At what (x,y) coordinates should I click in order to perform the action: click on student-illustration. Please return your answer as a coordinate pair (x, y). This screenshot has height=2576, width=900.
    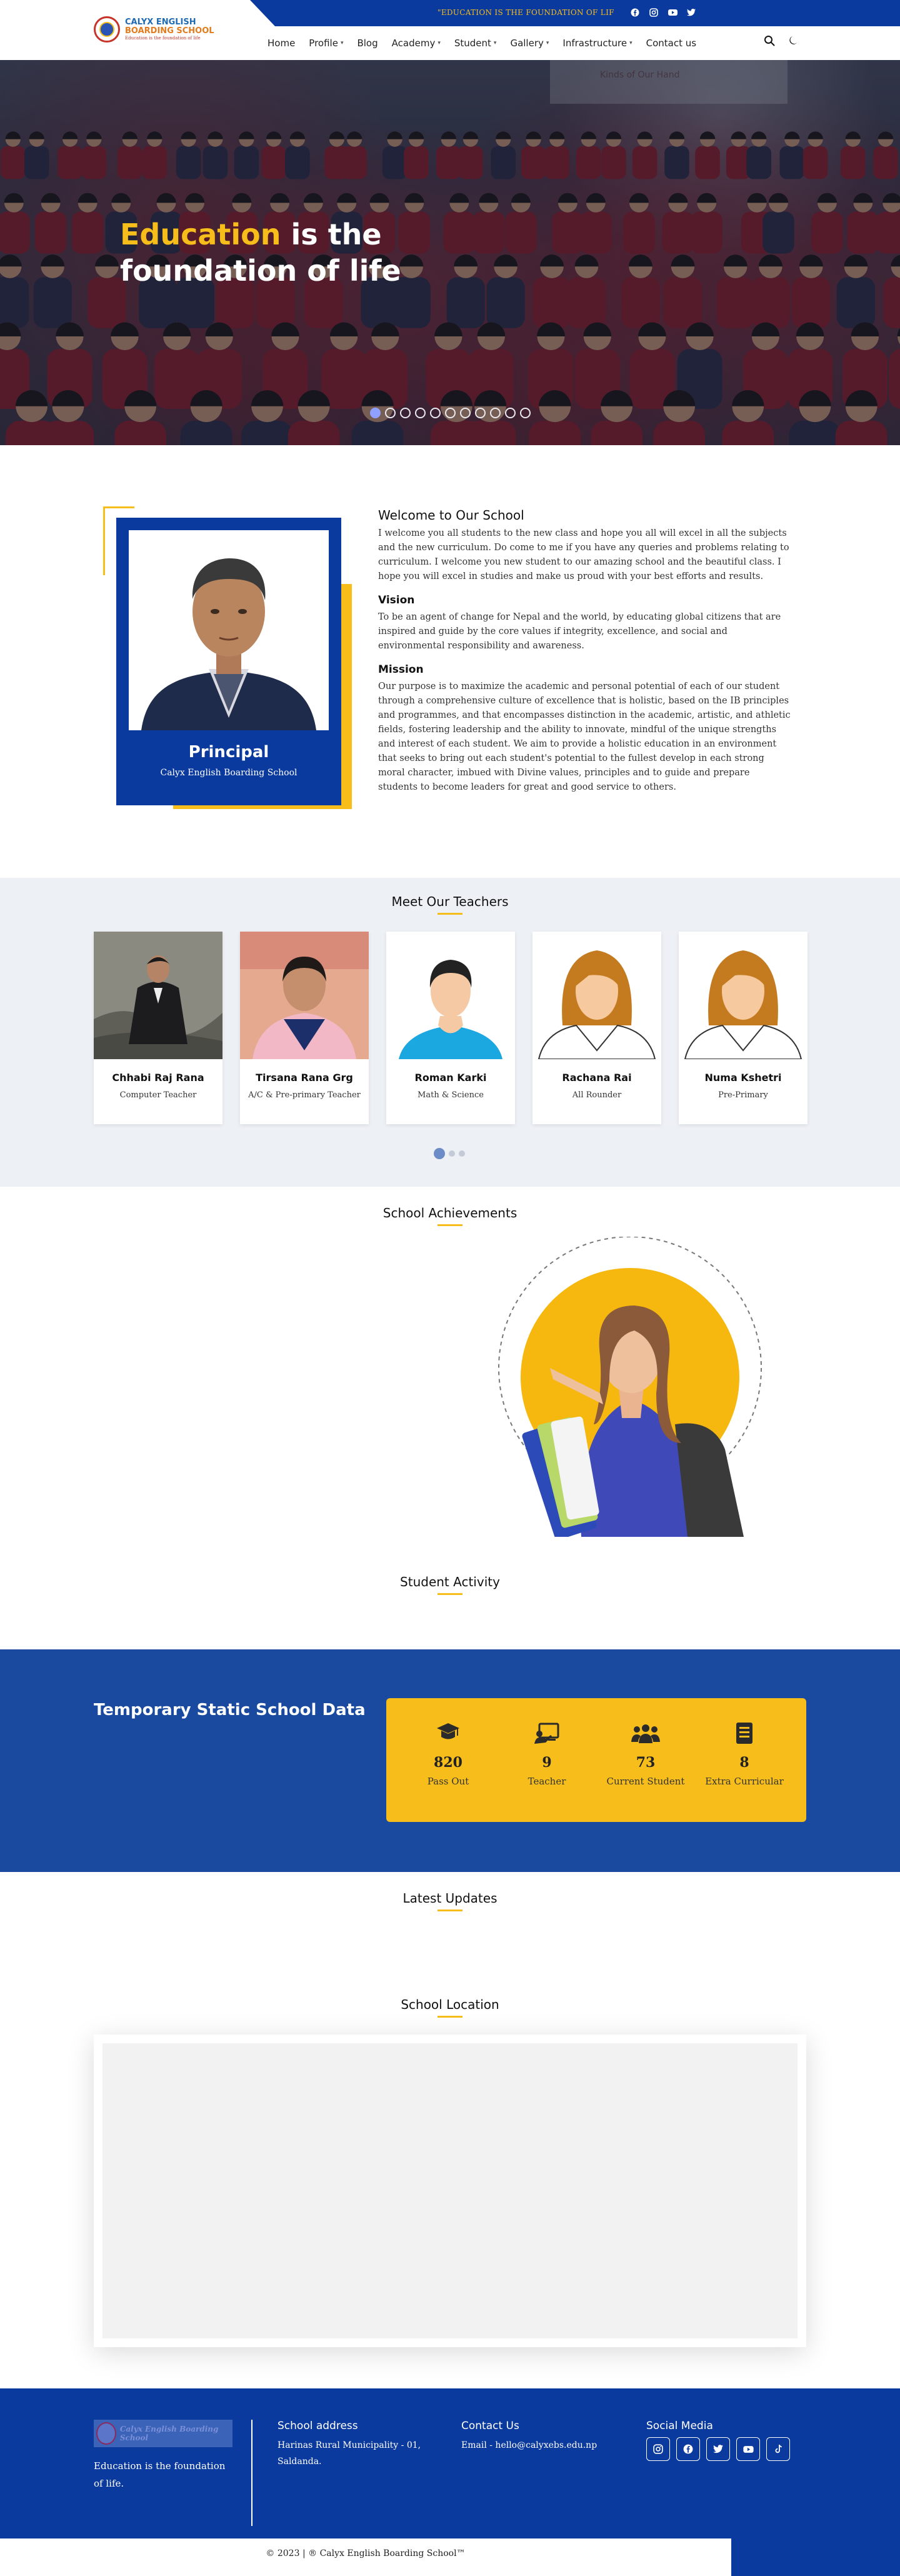
    Looking at the image, I should click on (630, 1387).